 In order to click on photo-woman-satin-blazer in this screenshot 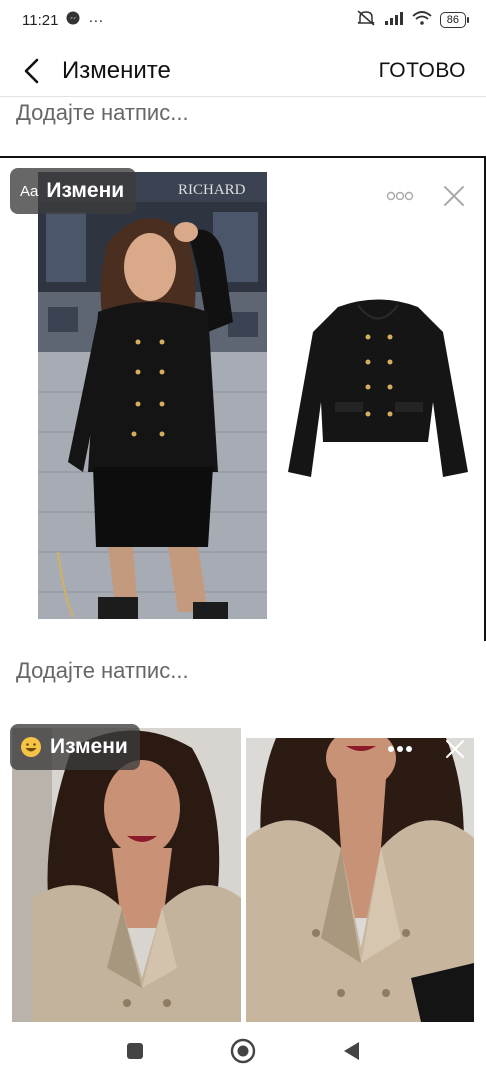, I will do `click(126, 875)`.